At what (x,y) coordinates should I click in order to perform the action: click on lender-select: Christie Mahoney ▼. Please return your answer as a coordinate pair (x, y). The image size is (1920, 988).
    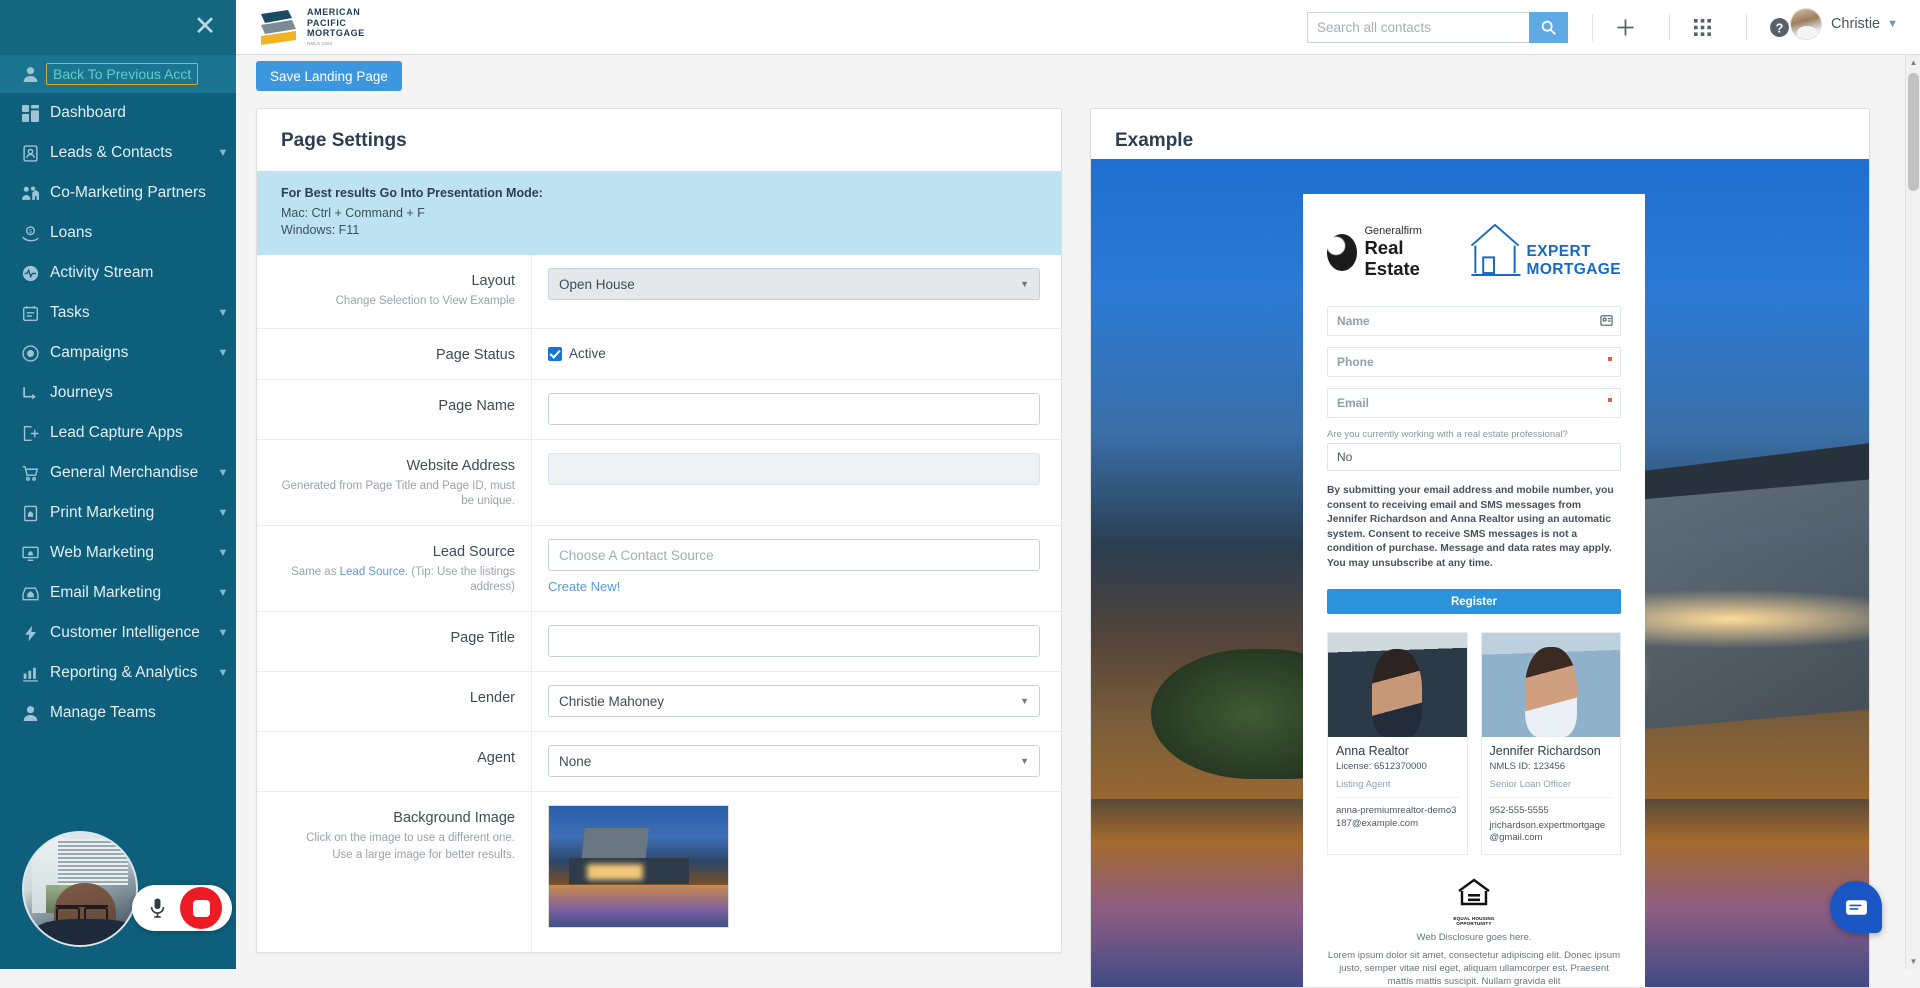
    Looking at the image, I should click on (794, 701).